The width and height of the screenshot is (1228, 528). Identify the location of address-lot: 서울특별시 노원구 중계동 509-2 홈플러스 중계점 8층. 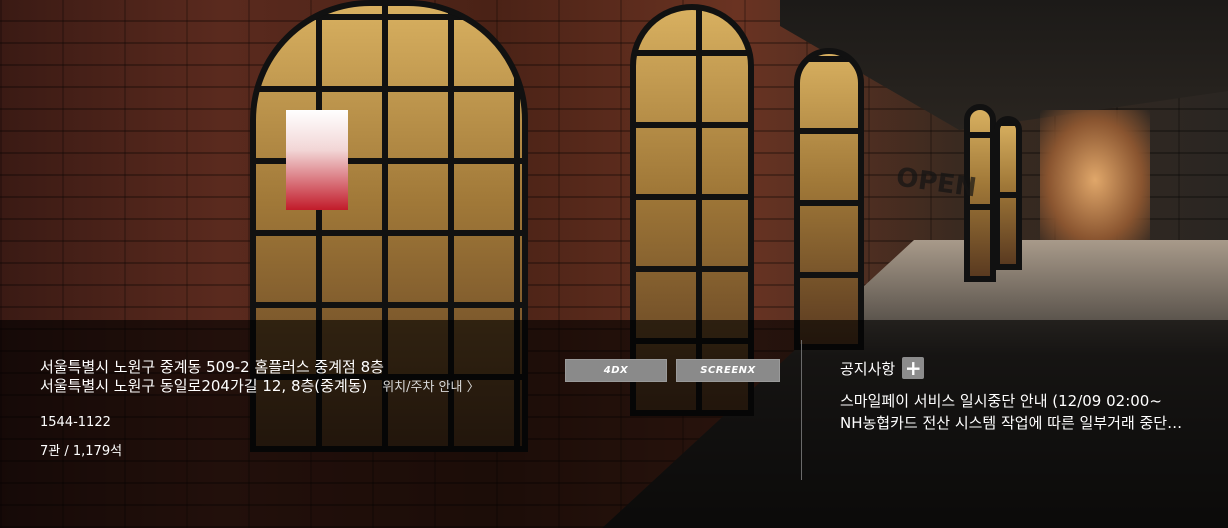
(212, 367).